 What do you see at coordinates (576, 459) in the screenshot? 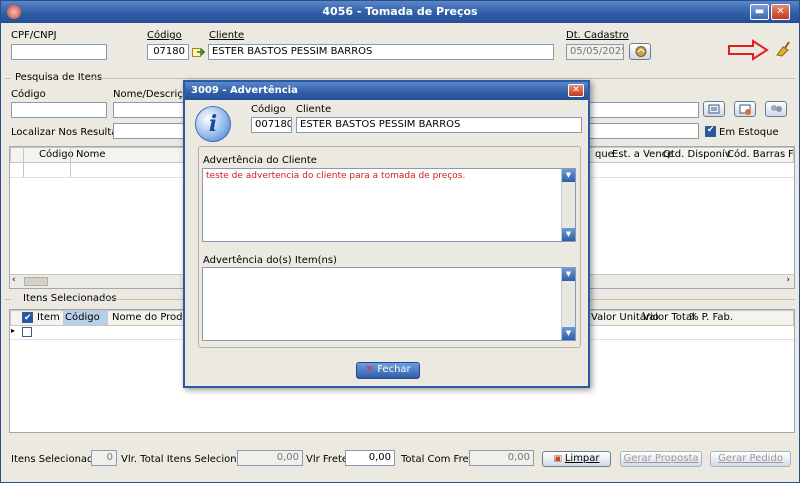
I see `limpar-button: ▣ Limpar` at bounding box center [576, 459].